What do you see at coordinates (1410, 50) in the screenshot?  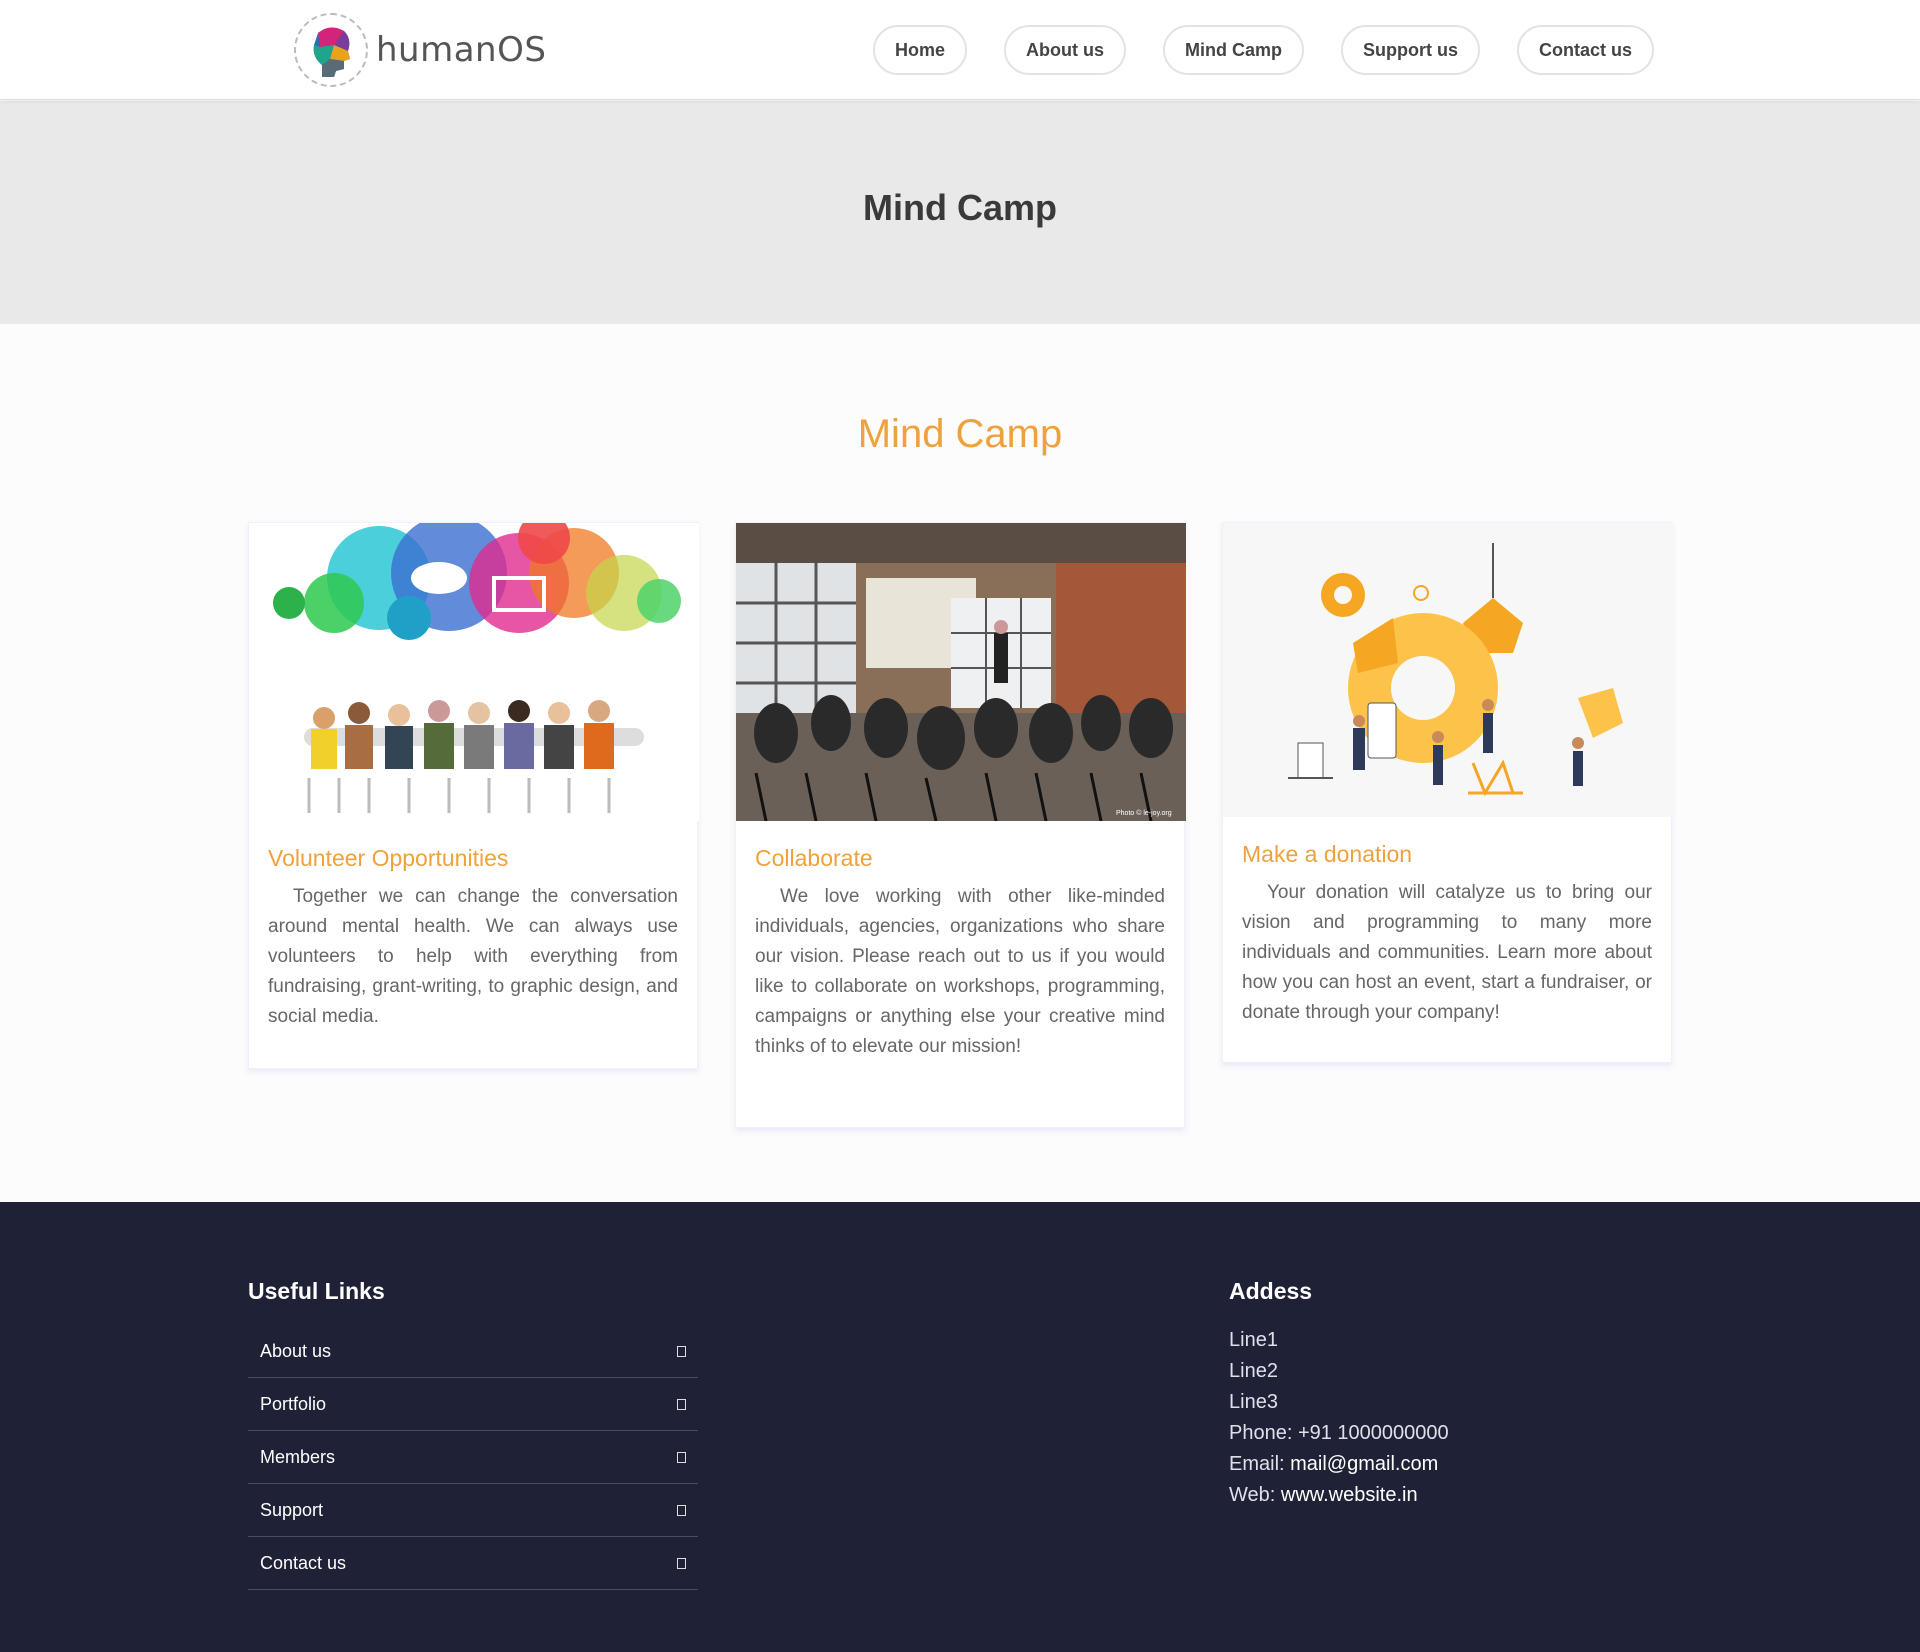 I see `nav-support-us: Support us` at bounding box center [1410, 50].